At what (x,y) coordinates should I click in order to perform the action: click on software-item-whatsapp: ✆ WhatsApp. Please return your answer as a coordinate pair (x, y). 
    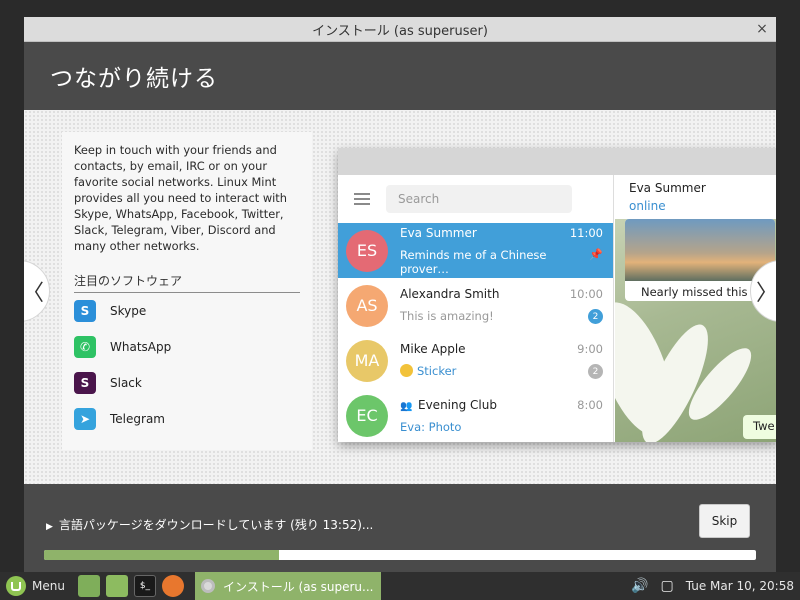
    Looking at the image, I should click on (187, 347).